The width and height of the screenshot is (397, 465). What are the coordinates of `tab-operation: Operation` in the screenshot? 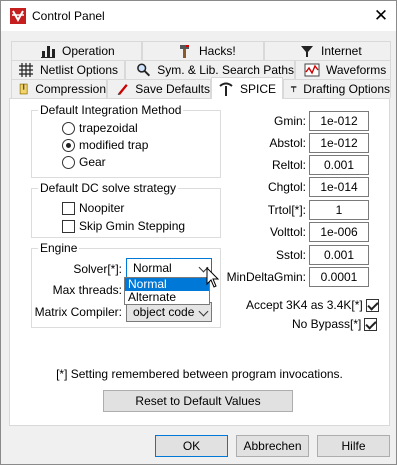 It's located at (76, 50).